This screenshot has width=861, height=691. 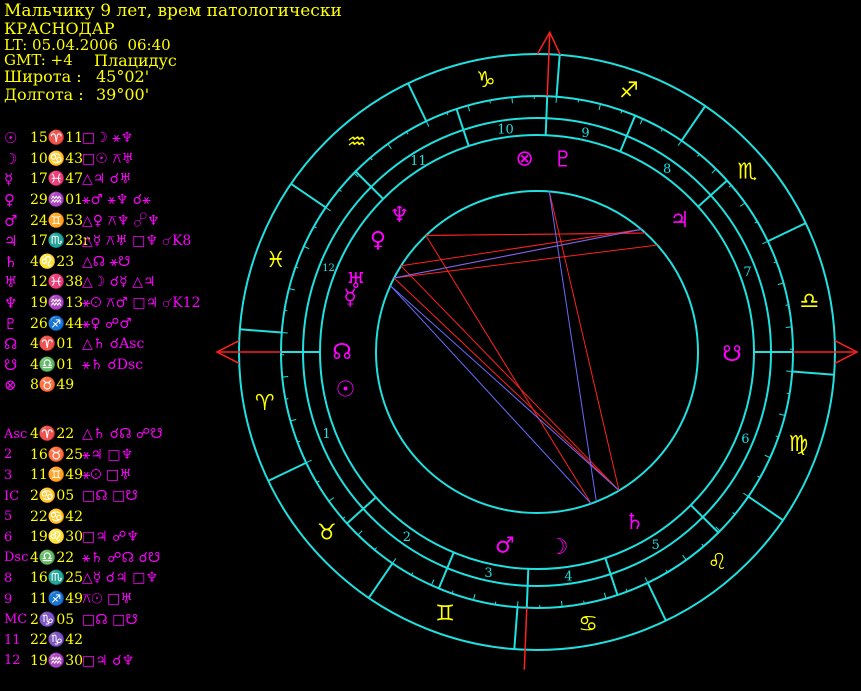 I want to click on house-number-11: 11, so click(x=418, y=161).